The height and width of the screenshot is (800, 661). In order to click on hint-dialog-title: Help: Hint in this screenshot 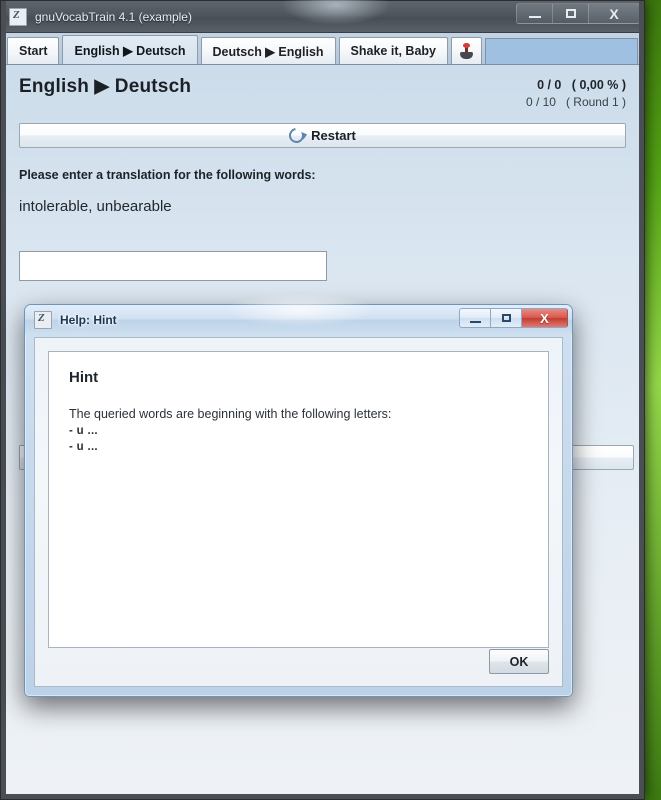, I will do `click(88, 319)`.